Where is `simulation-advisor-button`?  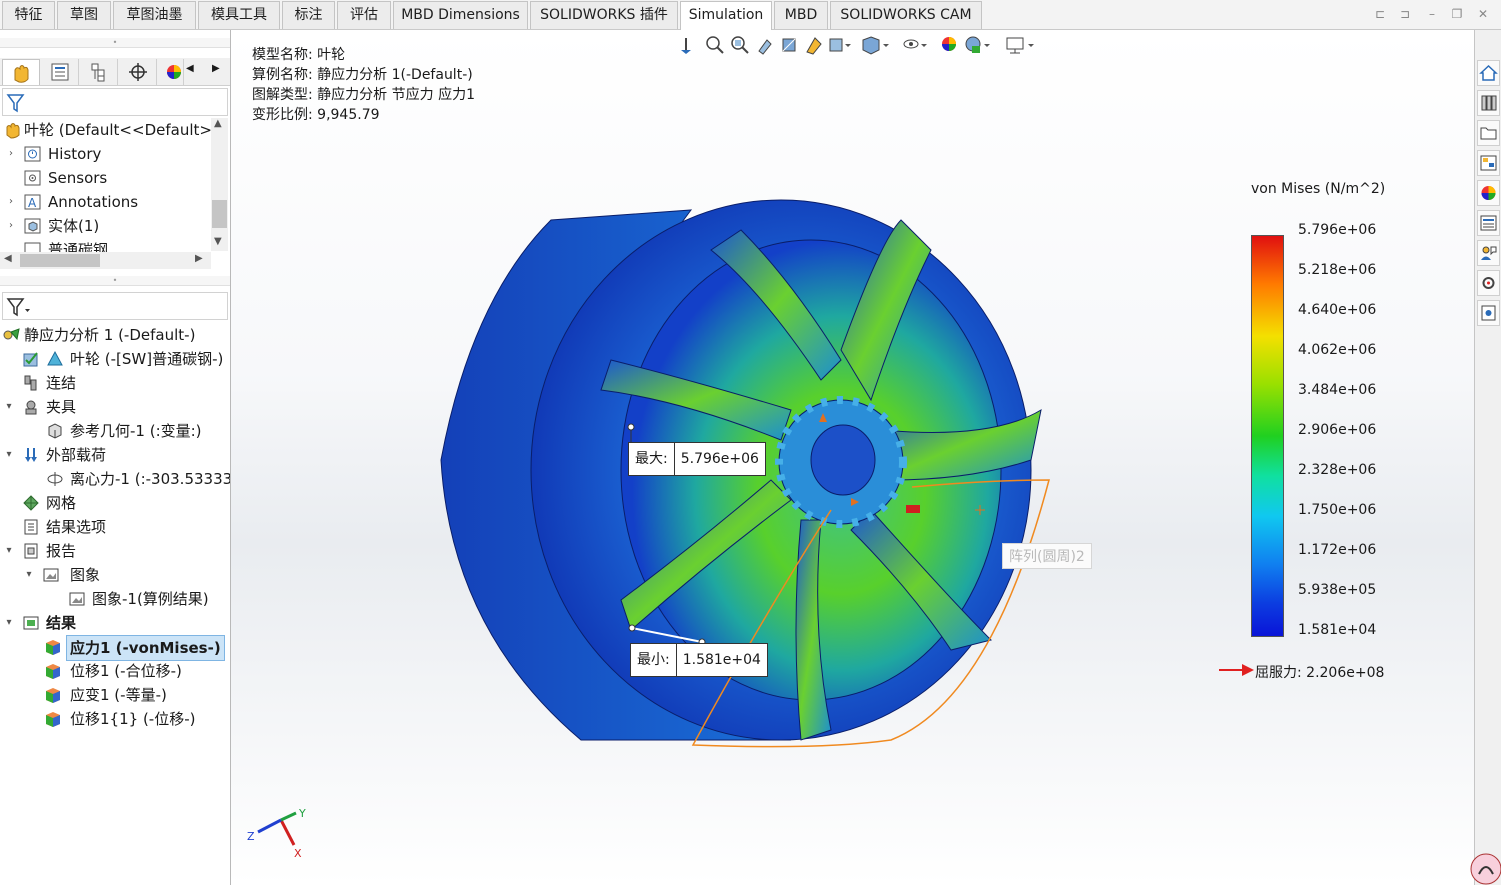 simulation-advisor-button is located at coordinates (1488, 253).